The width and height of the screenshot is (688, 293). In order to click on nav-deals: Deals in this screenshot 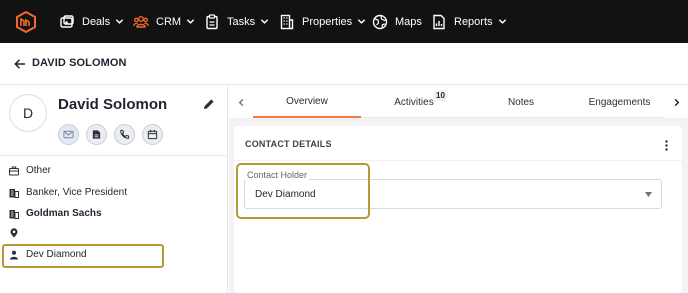, I will do `click(91, 21)`.